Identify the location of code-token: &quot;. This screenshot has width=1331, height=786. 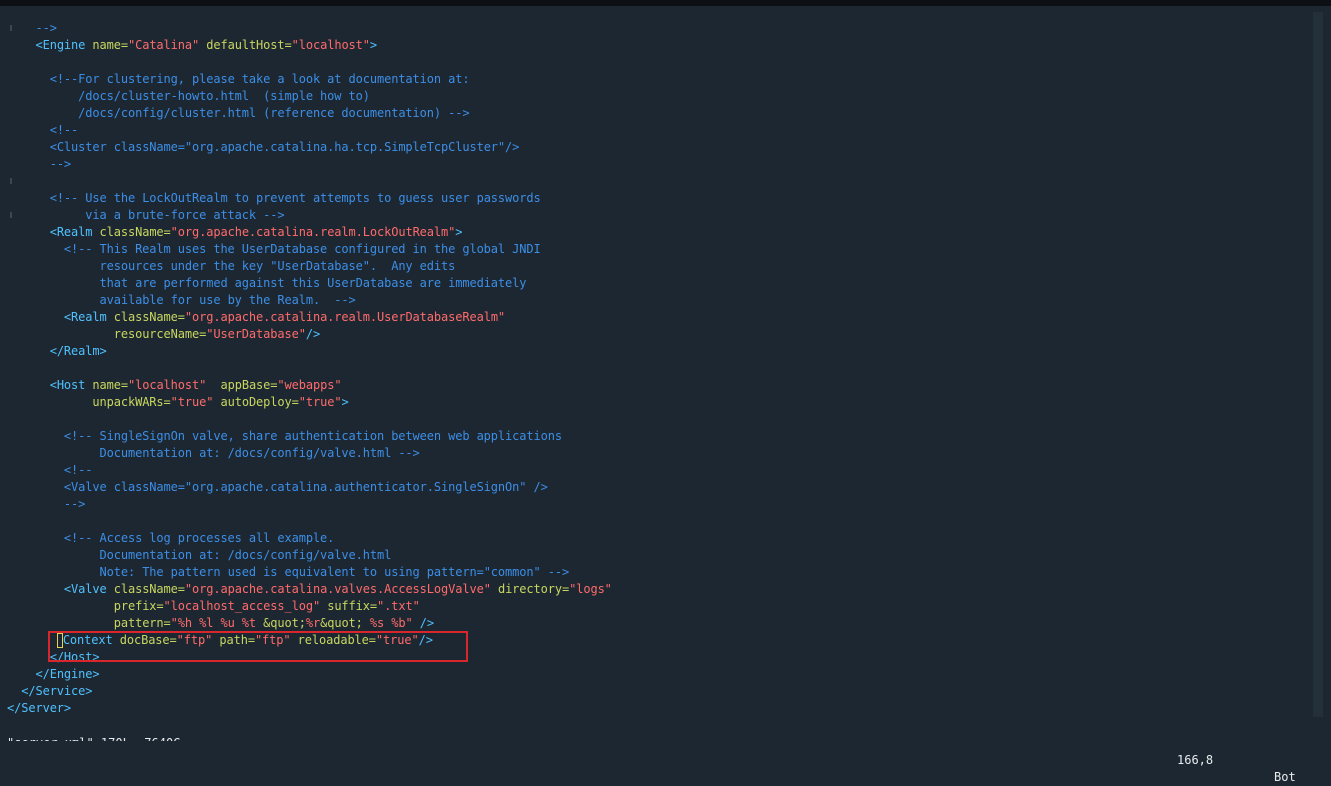
(341, 623).